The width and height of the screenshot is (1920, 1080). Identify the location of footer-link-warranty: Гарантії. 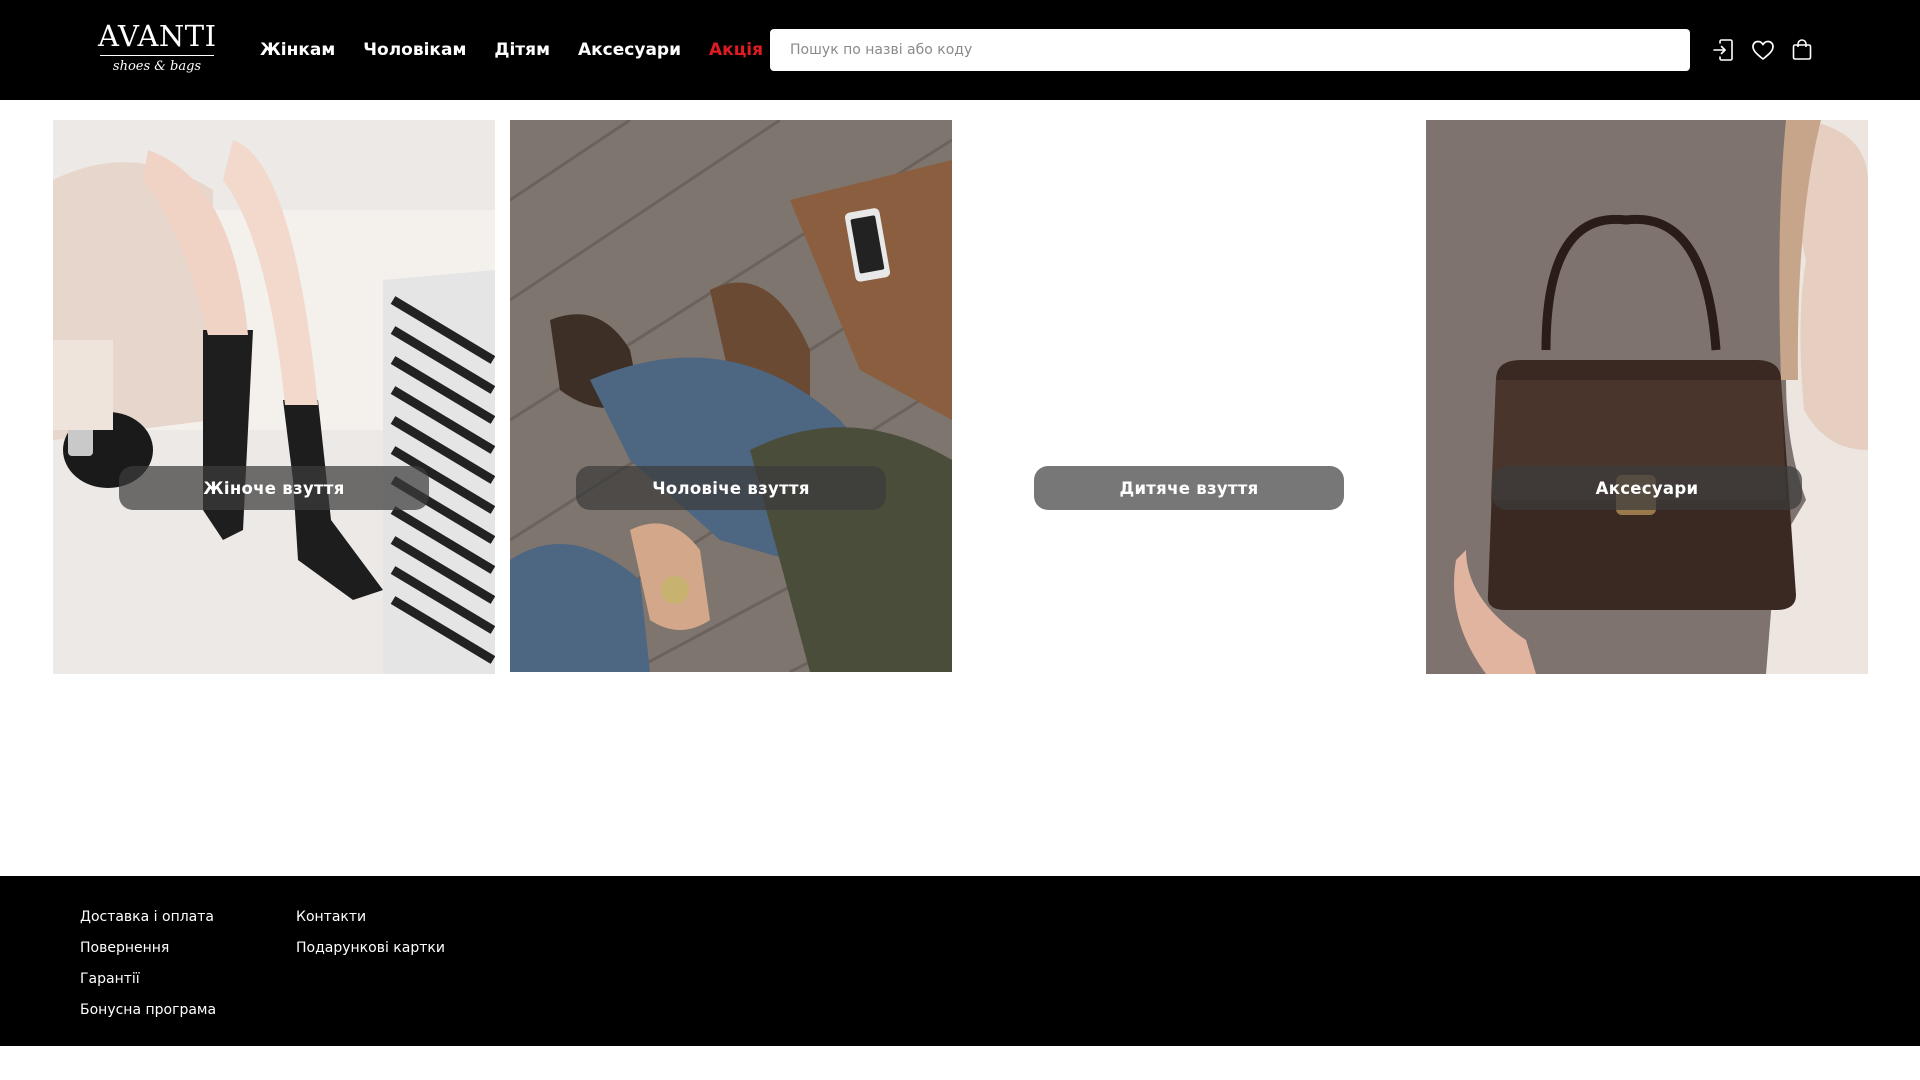
(148, 979).